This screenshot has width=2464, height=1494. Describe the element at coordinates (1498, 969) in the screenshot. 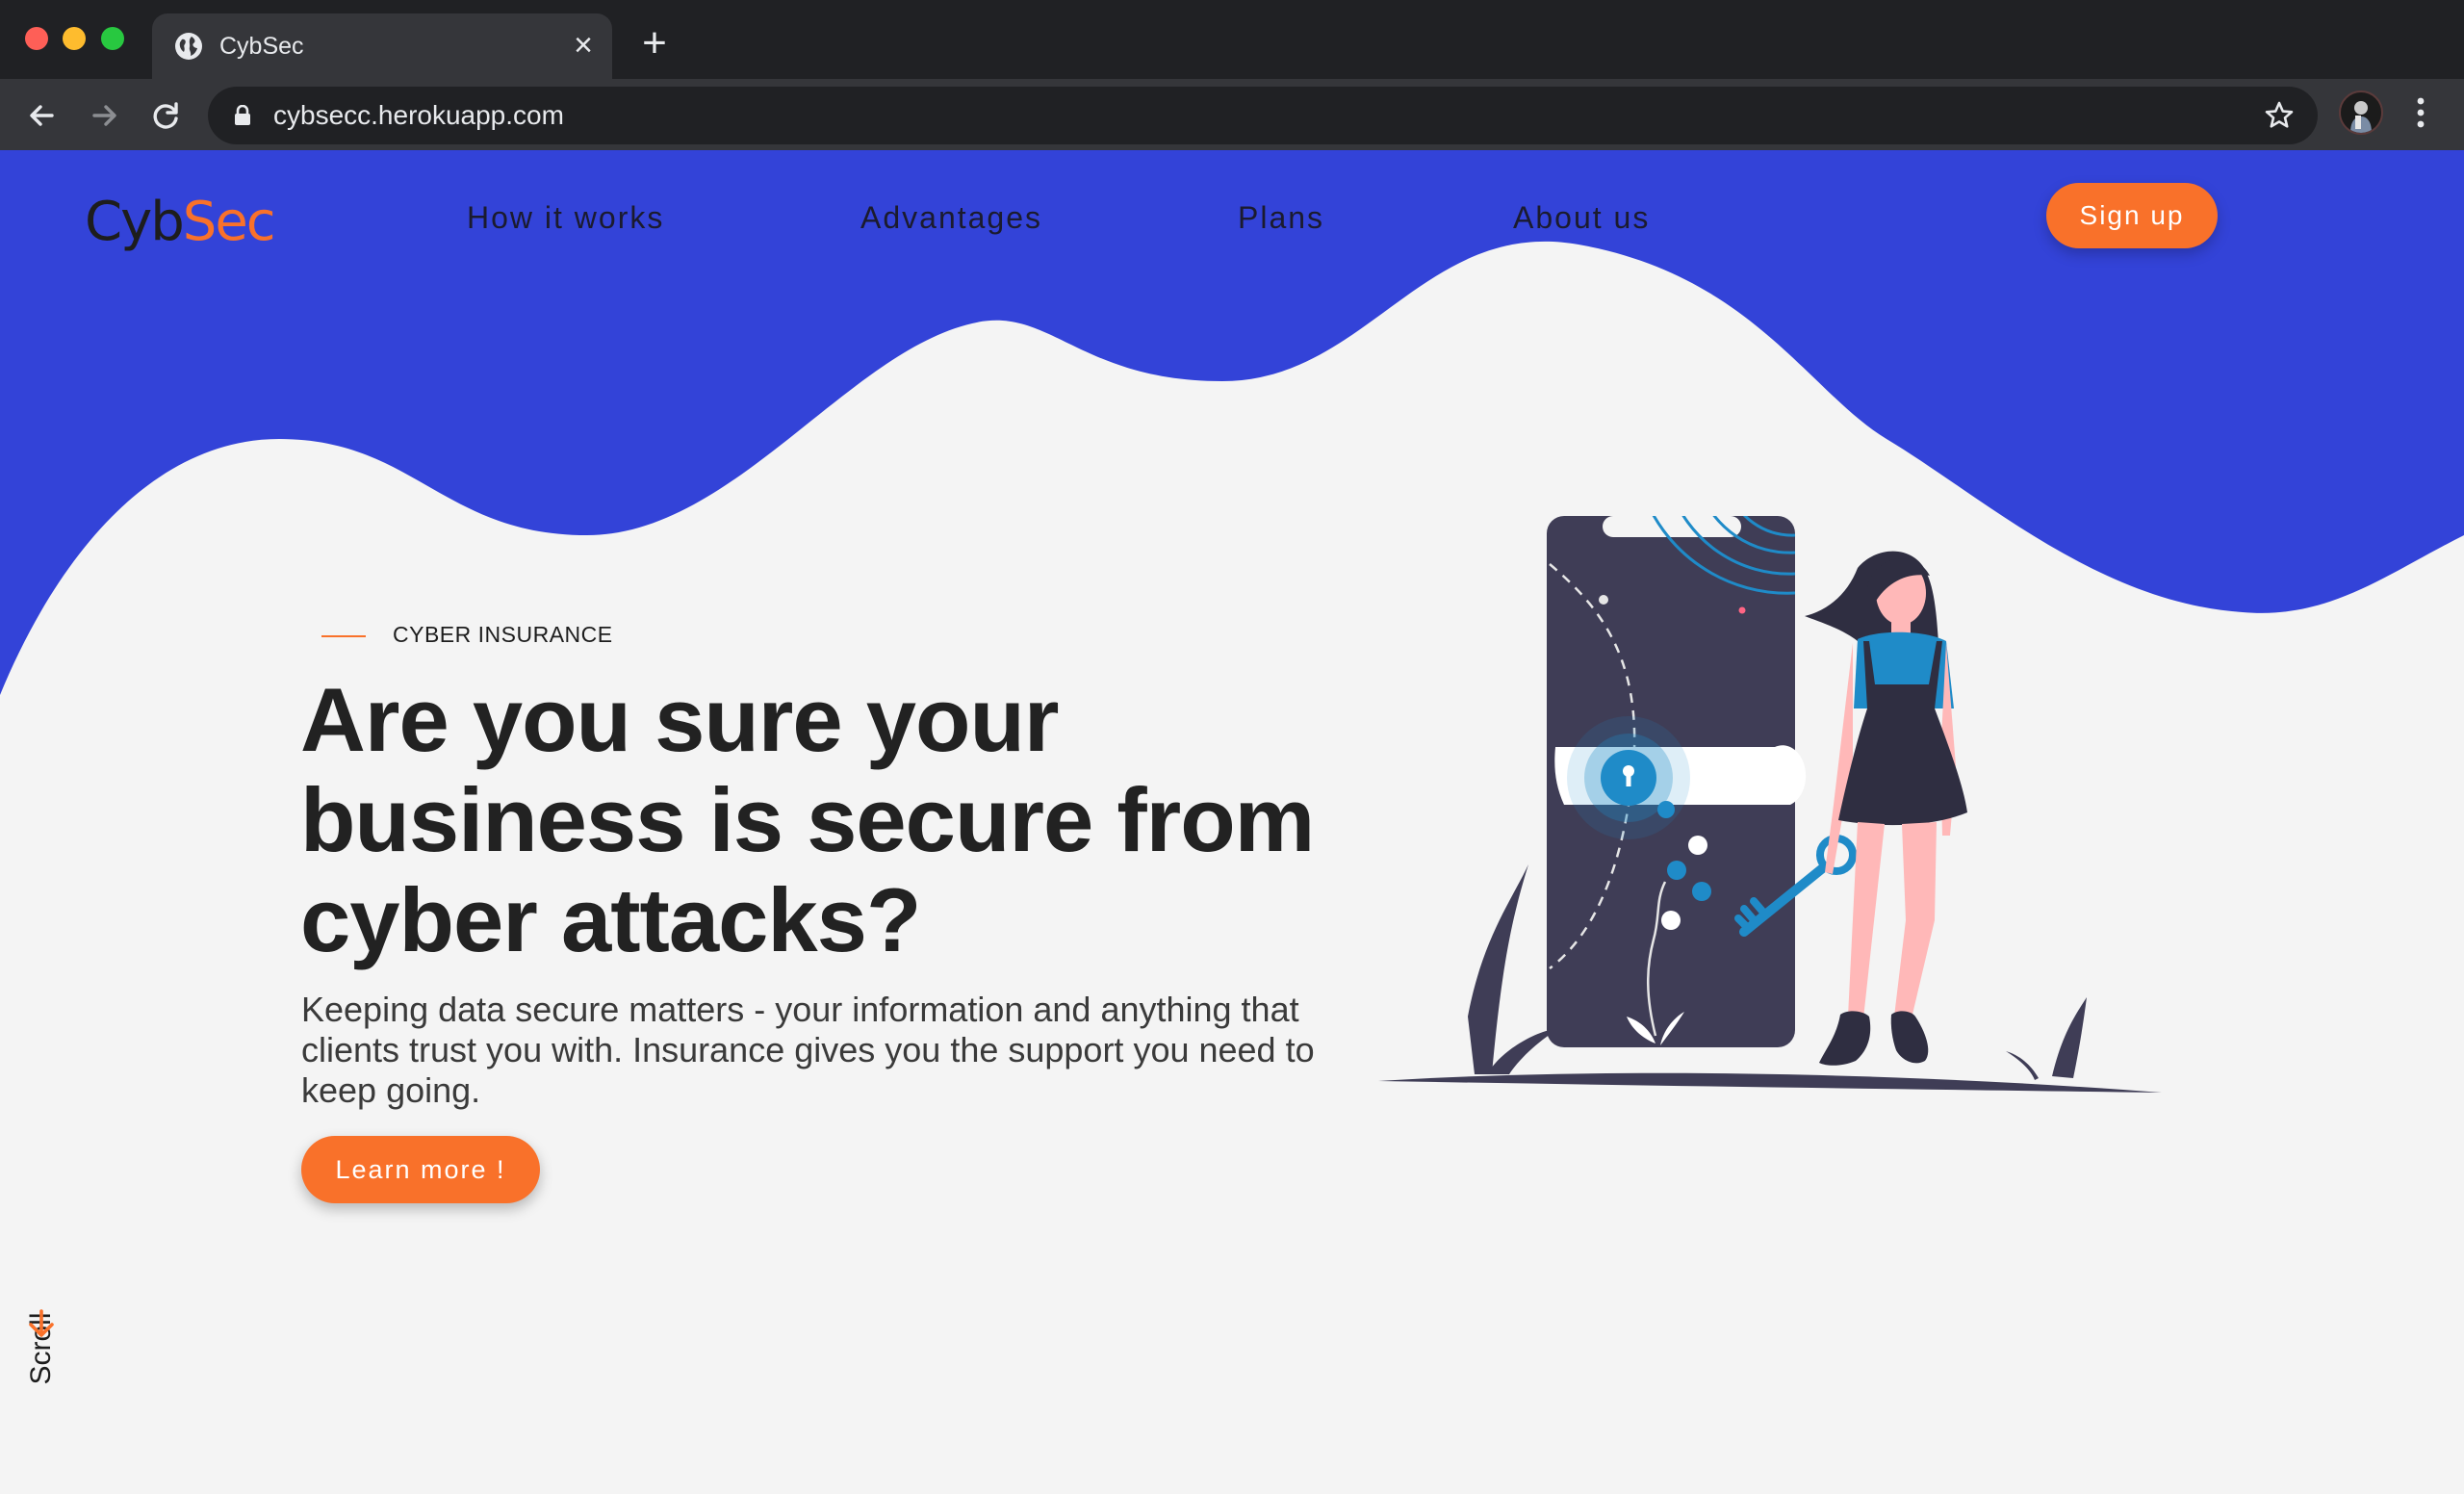

I see `plant-left` at that location.